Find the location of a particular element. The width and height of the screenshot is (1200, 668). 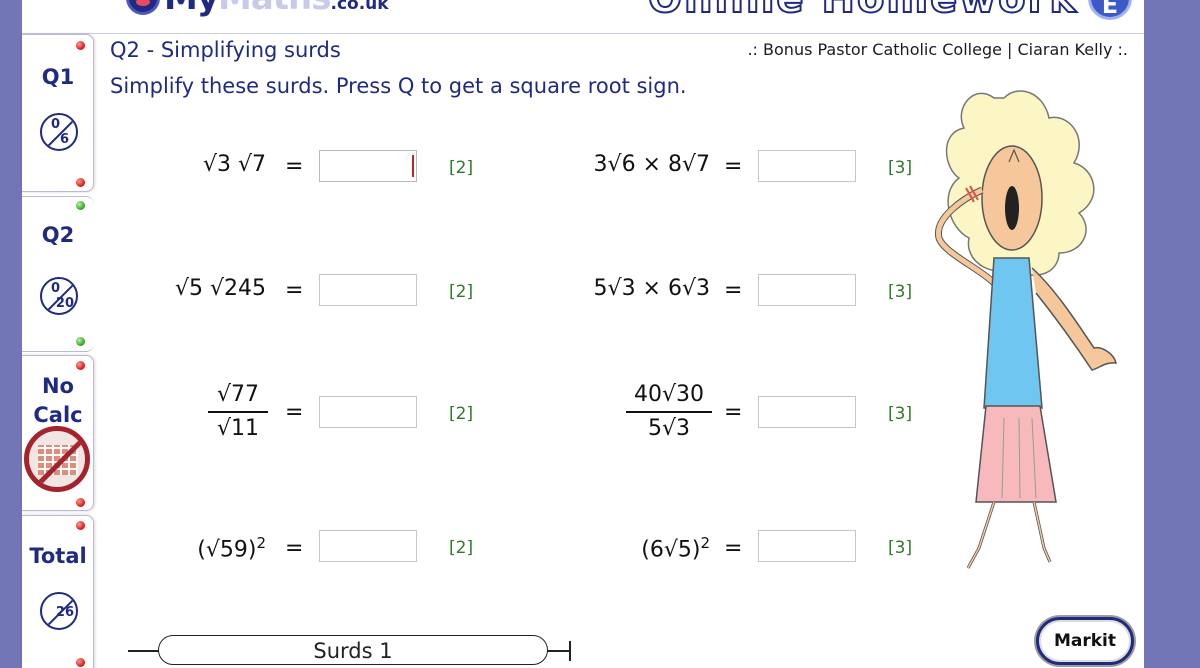

exercise-name-pill: Surds 1 is located at coordinates (353, 650).